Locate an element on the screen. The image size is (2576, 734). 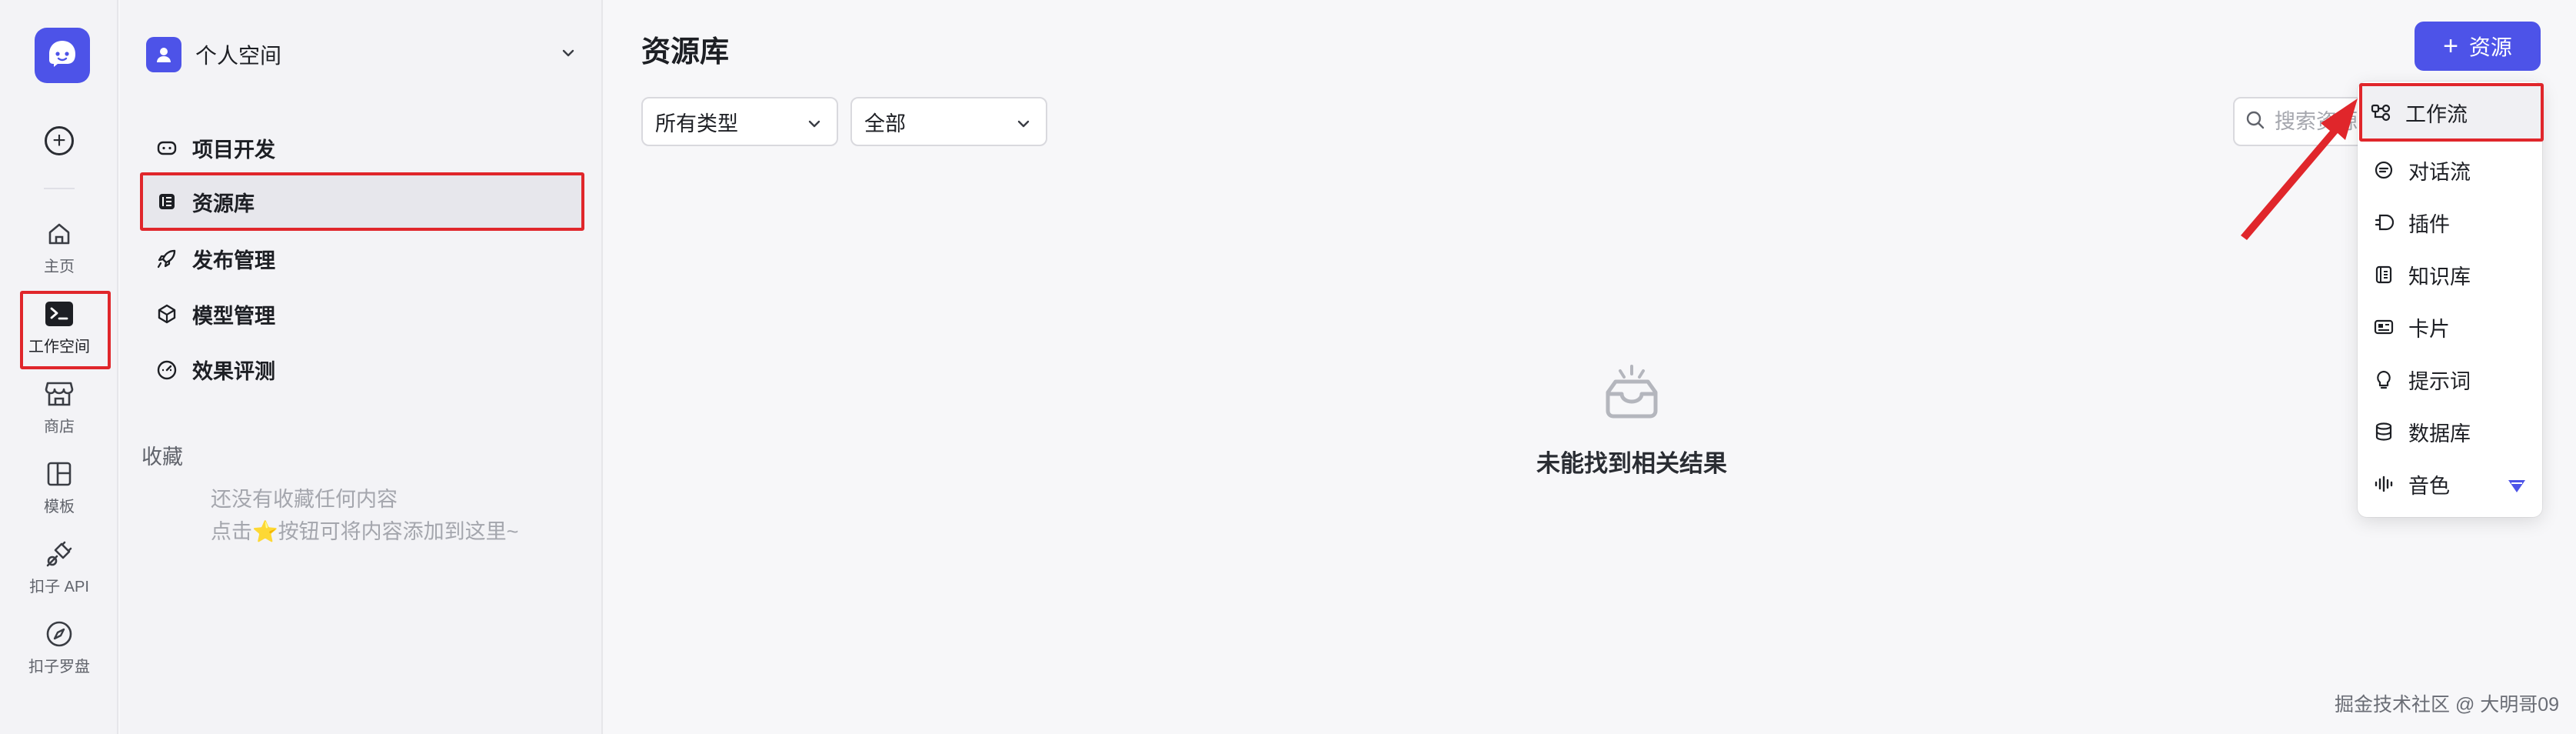
premium-gem-icon is located at coordinates (2517, 487).